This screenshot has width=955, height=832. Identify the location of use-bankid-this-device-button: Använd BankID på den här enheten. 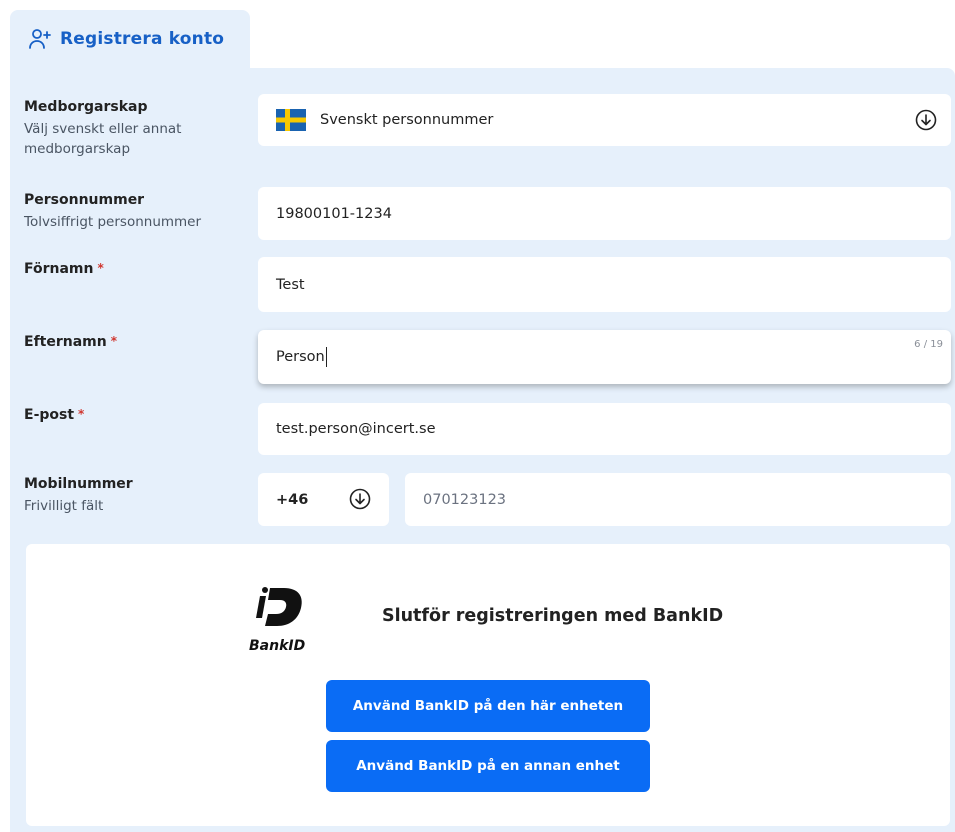
(488, 706).